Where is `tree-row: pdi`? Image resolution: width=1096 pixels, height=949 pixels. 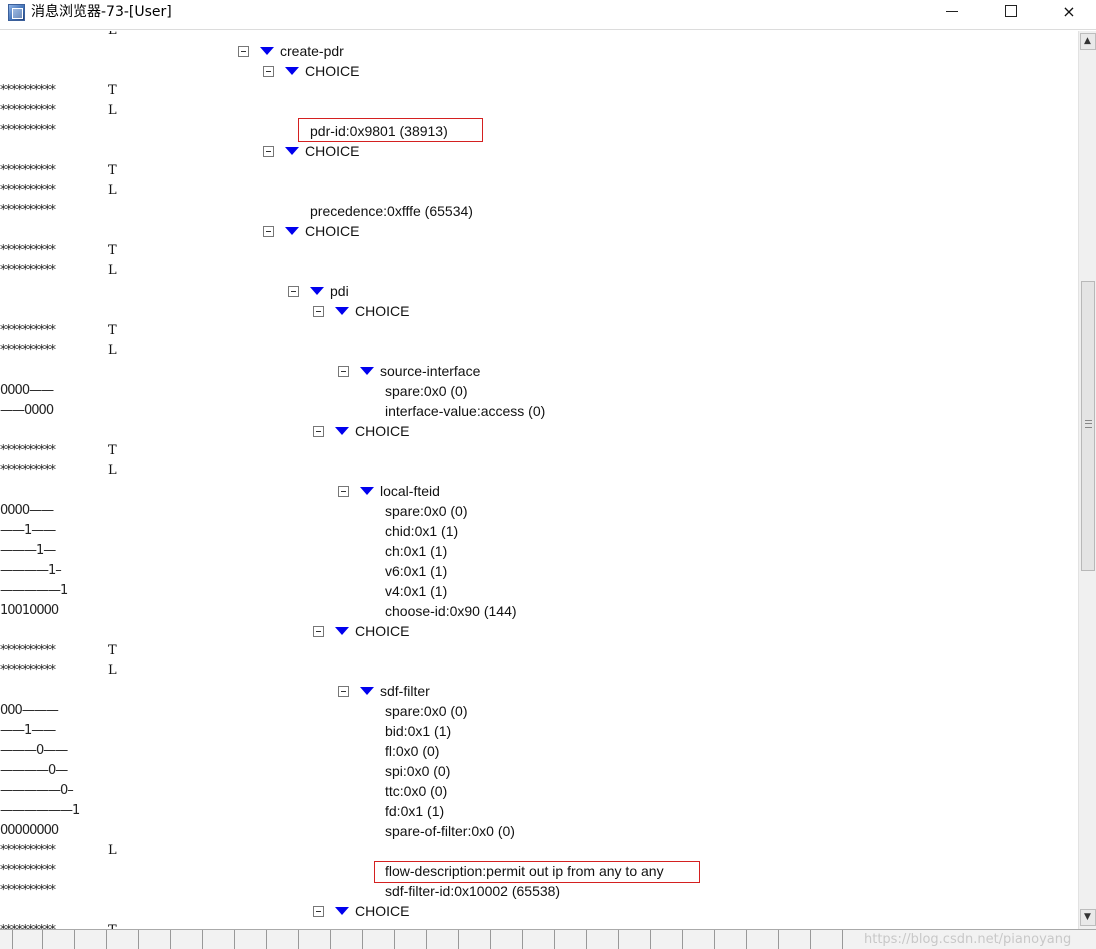 tree-row: pdi is located at coordinates (539, 291).